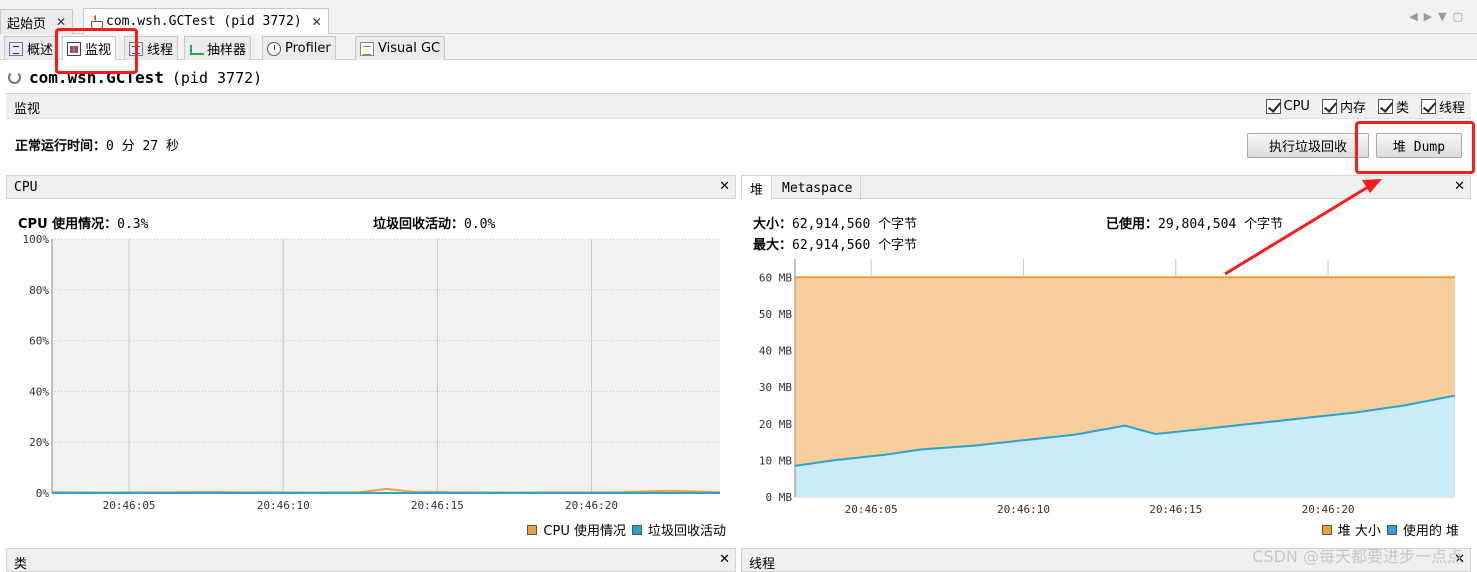 The height and width of the screenshot is (572, 1477). I want to click on annotation-arrow, so click(1303, 227).